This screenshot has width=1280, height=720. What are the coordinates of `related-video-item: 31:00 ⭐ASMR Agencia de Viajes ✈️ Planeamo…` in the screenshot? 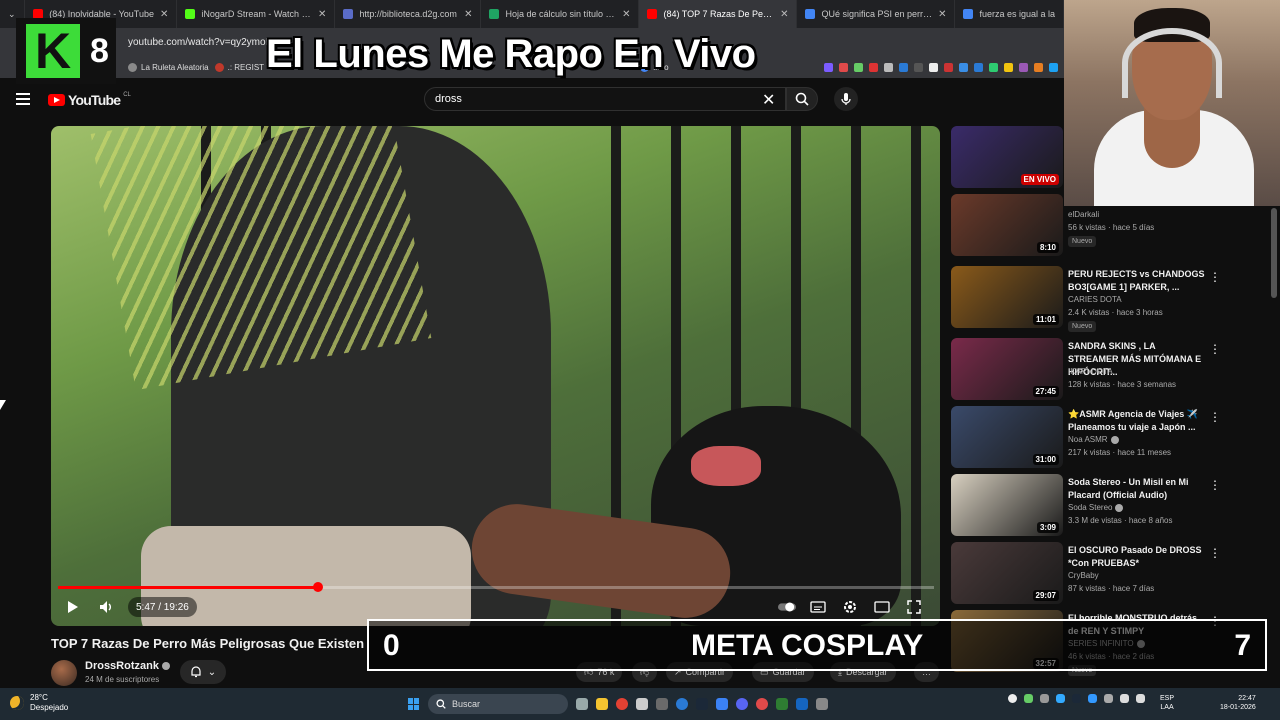 It's located at (1111, 438).